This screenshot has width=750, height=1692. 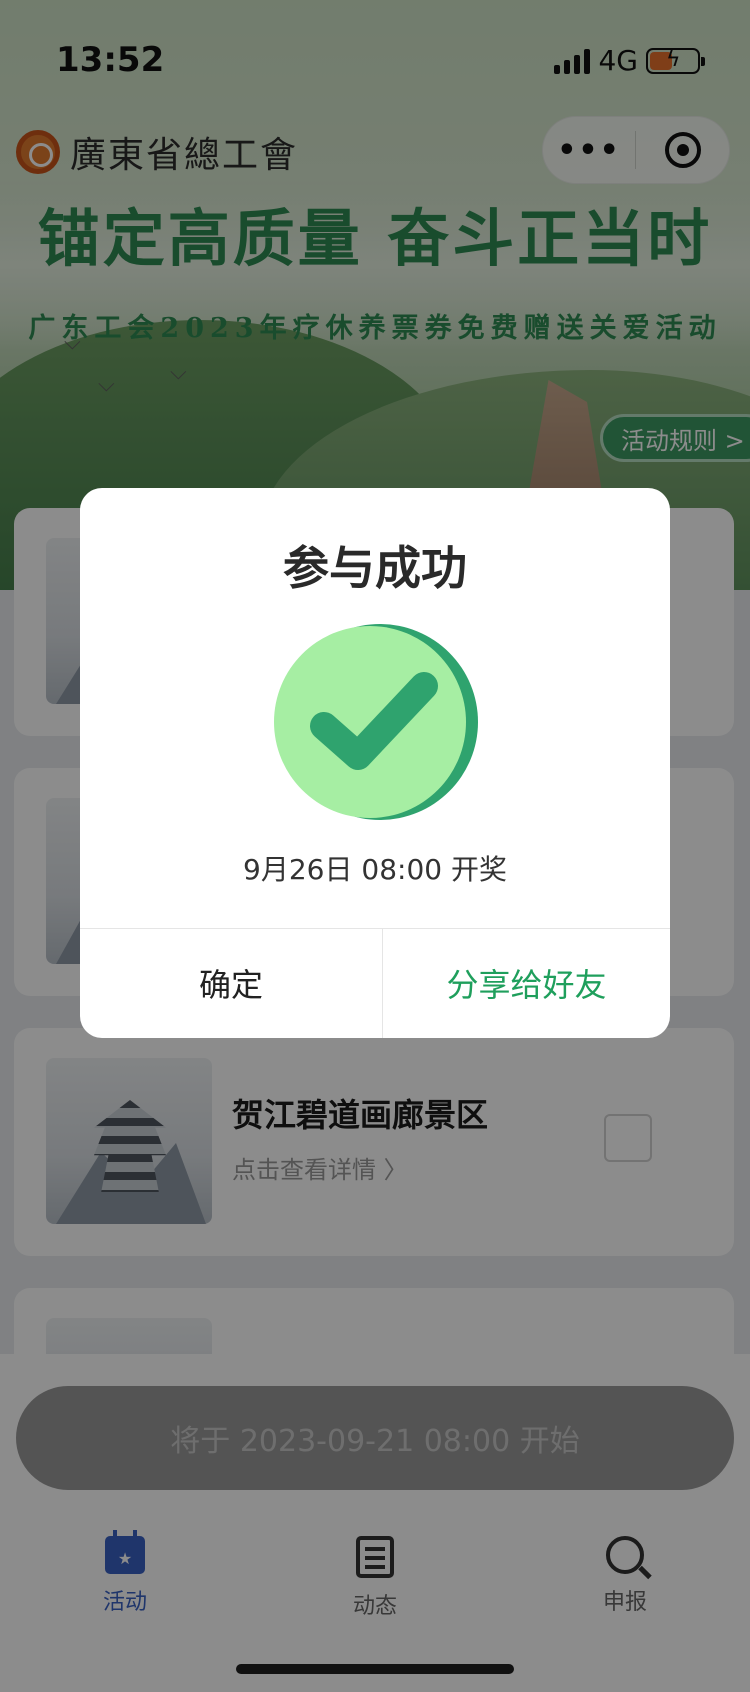 What do you see at coordinates (375, 869) in the screenshot?
I see `draw-date: 9月26日 08:00 开奖` at bounding box center [375, 869].